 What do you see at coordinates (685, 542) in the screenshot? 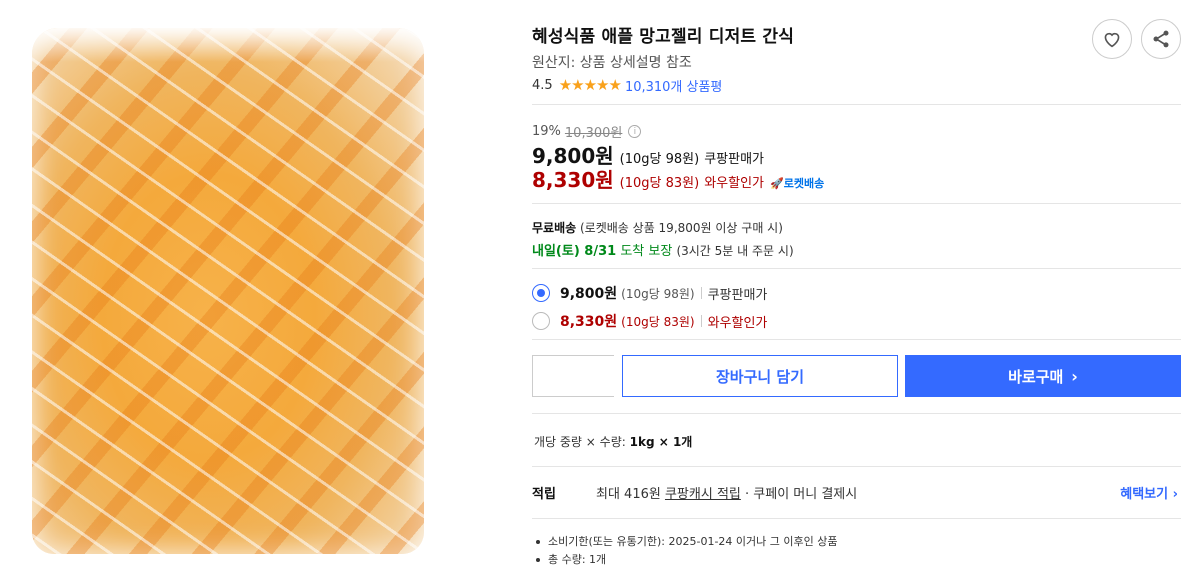
I see `list-item: 소비기한(또는 유통기한): 2025-01-24 이거나 그 이후인 상품` at bounding box center [685, 542].